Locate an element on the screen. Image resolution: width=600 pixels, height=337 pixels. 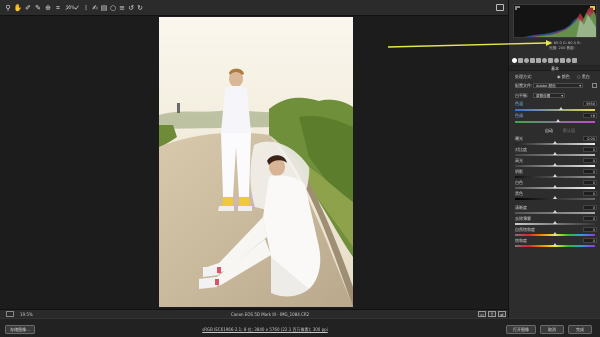
shadows-slider is located at coordinates (555, 176).